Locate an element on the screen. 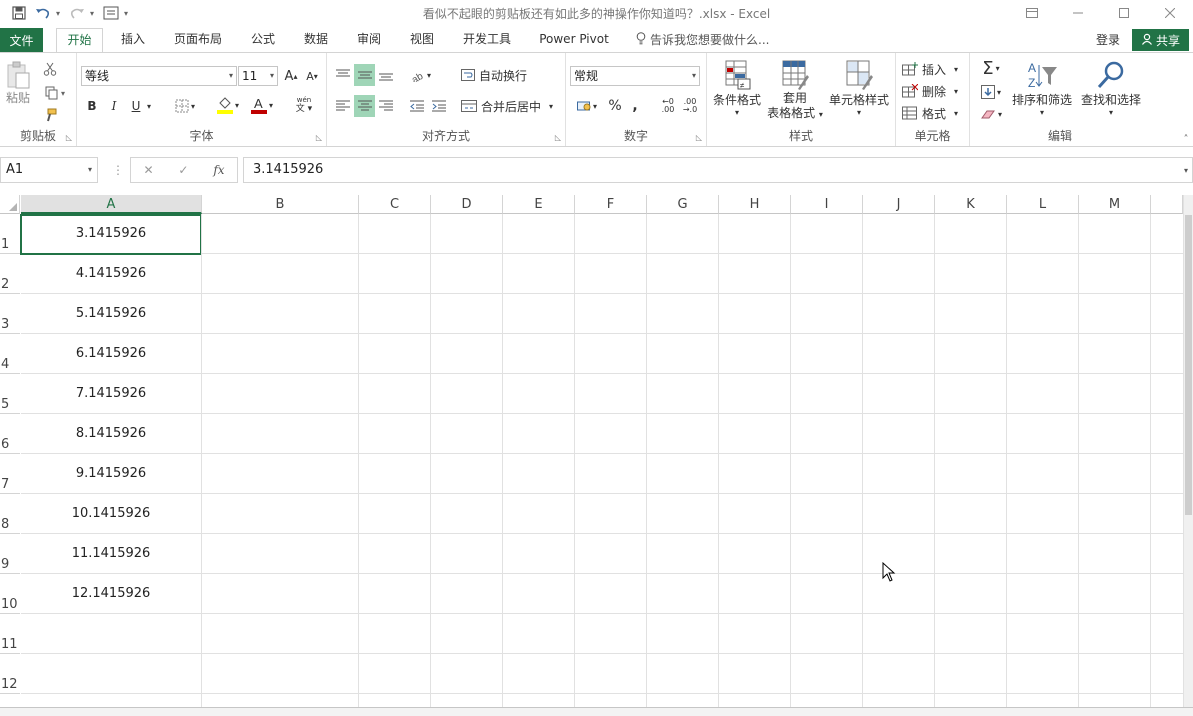 The image size is (1193, 716). align-bottom-icon is located at coordinates (386, 75).